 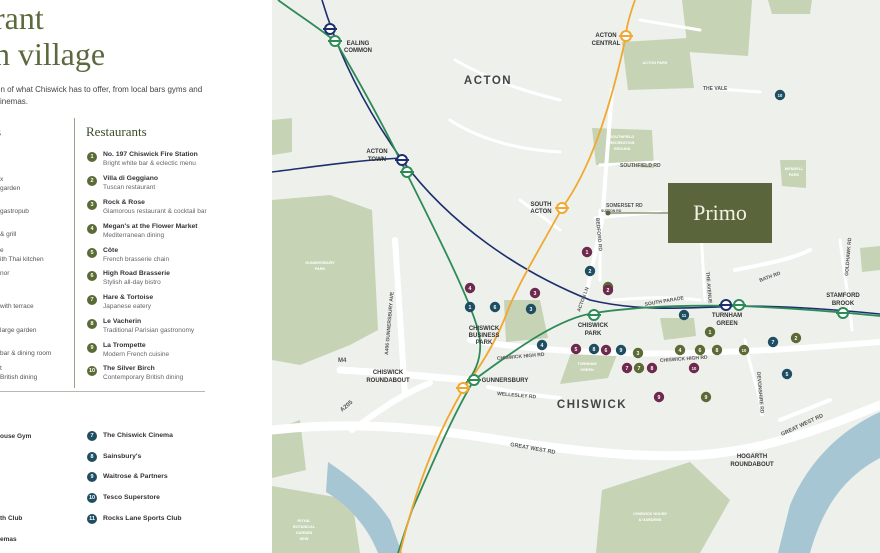 I want to click on amenity-marker: 2, so click(x=590, y=271).